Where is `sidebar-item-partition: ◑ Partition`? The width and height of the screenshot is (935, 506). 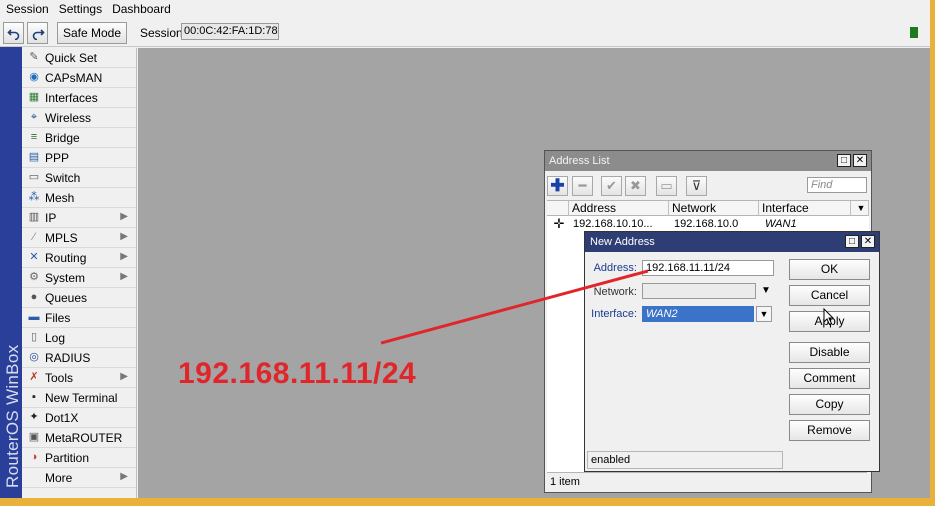
sidebar-item-partition: ◑ Partition is located at coordinates (79, 458).